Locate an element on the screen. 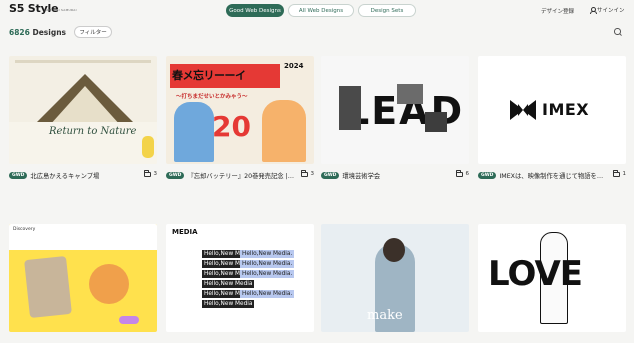 This screenshot has height=343, width=634. thumb-nav-bar is located at coordinates (83, 61).